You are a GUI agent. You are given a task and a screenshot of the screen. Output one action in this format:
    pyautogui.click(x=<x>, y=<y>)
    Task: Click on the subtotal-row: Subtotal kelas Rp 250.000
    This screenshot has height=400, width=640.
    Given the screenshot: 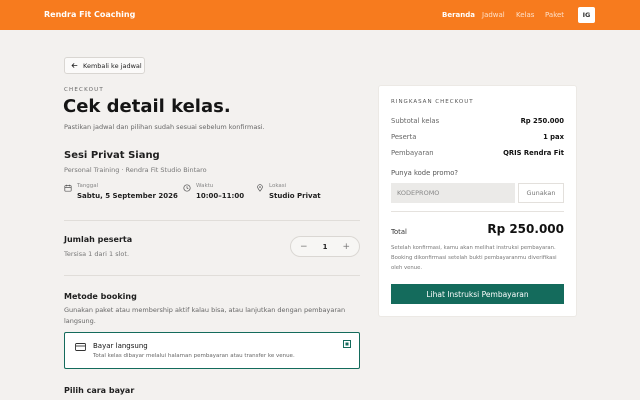 What is the action you would take?
    pyautogui.click(x=477, y=121)
    